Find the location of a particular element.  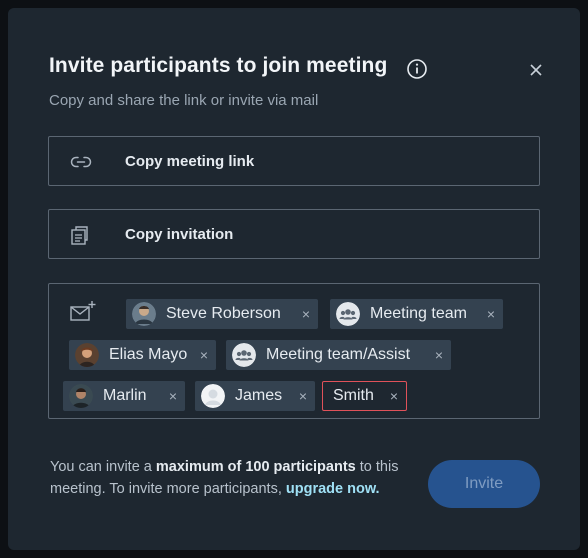

recipient-chip: James × is located at coordinates (255, 396).